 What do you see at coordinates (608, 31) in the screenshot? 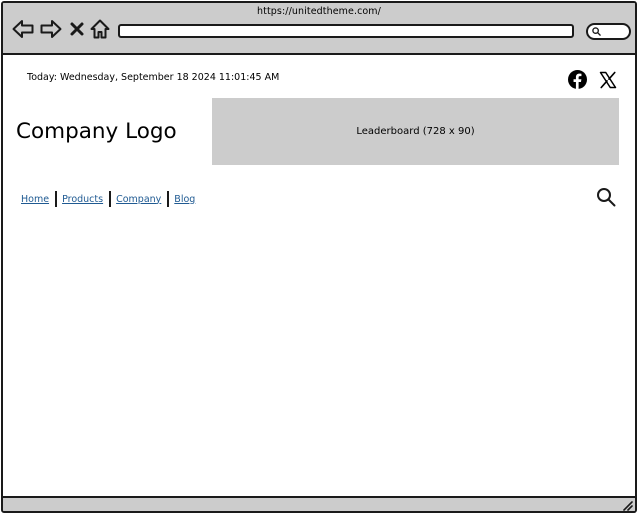
I see `browser-search-field` at bounding box center [608, 31].